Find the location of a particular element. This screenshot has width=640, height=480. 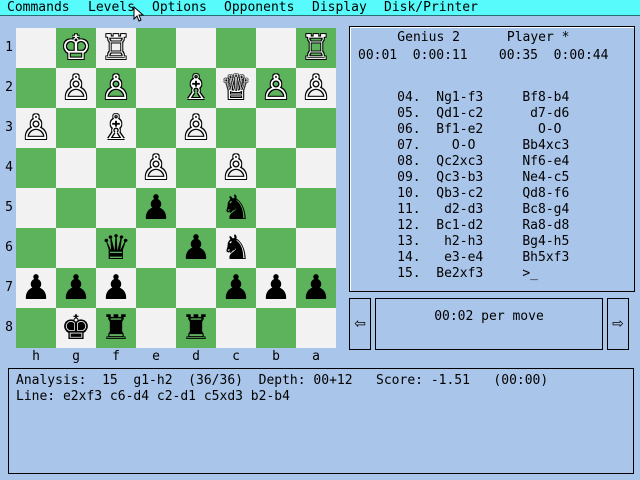

board-square-f1: ♖ is located at coordinates (116, 48).